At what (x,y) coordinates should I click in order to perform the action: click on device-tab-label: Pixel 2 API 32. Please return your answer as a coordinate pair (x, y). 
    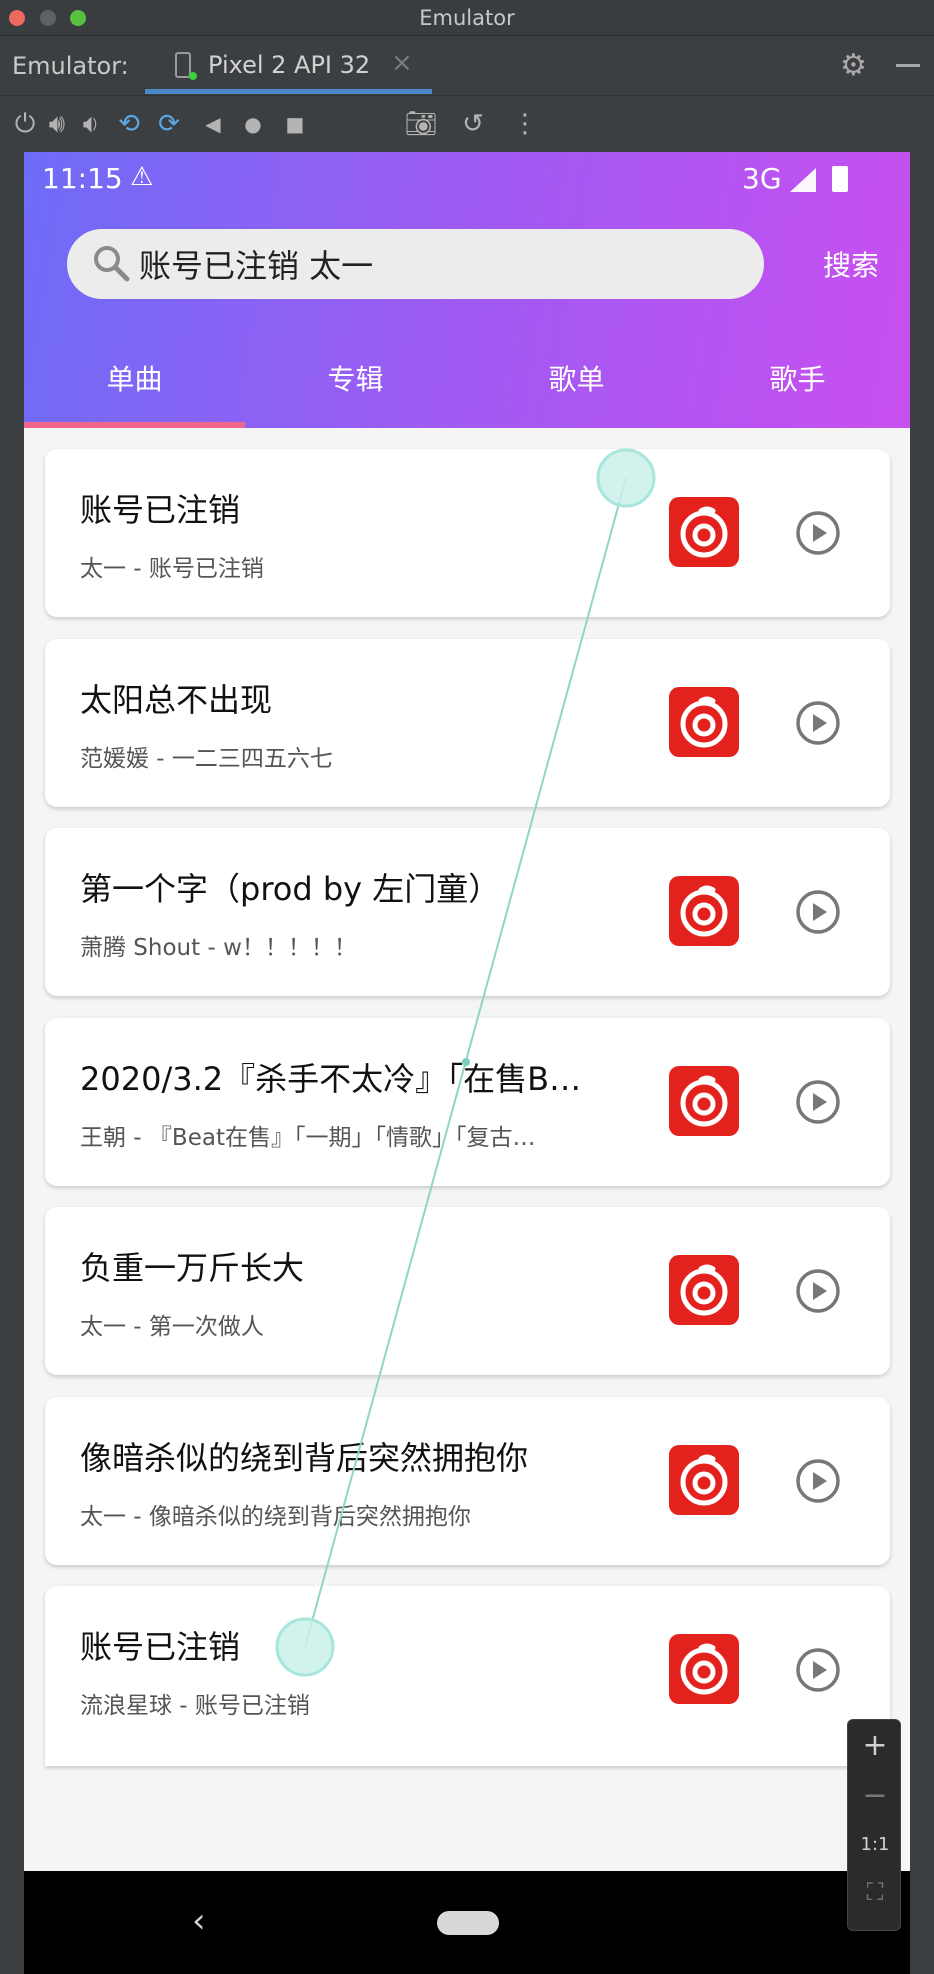
    Looking at the image, I should click on (289, 65).